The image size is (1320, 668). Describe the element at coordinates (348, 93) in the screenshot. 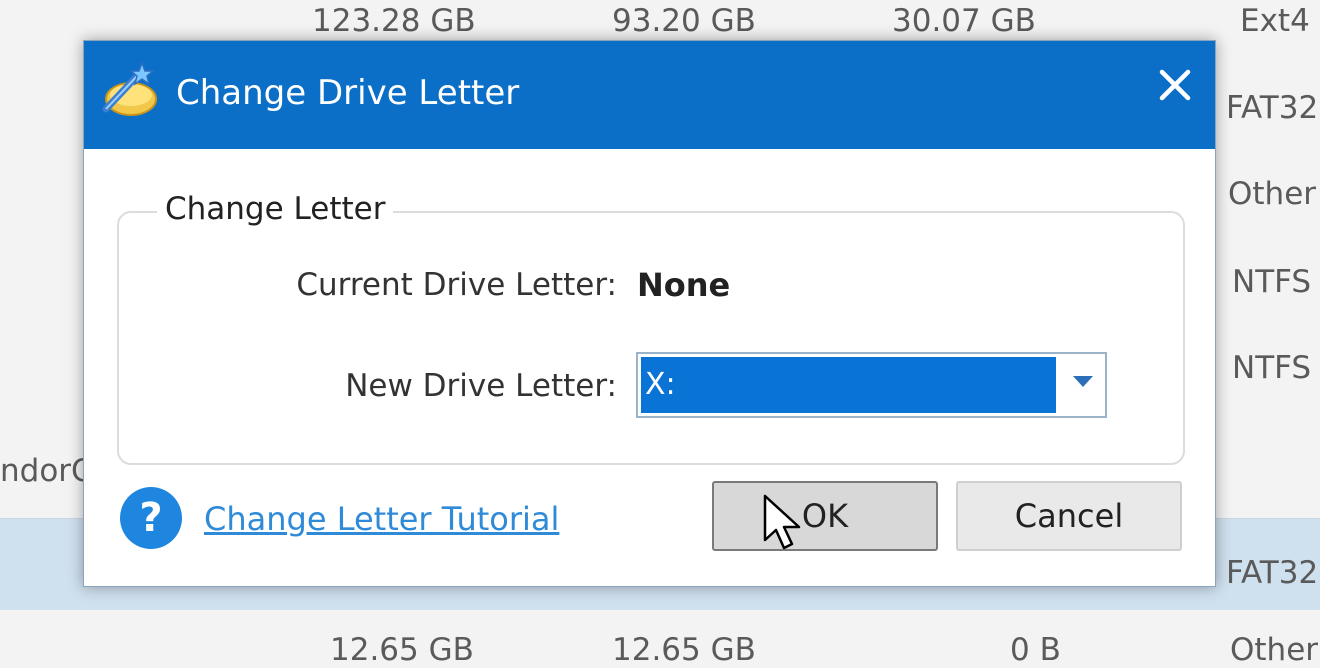

I see `dialog-title: Change Drive Letter` at that location.